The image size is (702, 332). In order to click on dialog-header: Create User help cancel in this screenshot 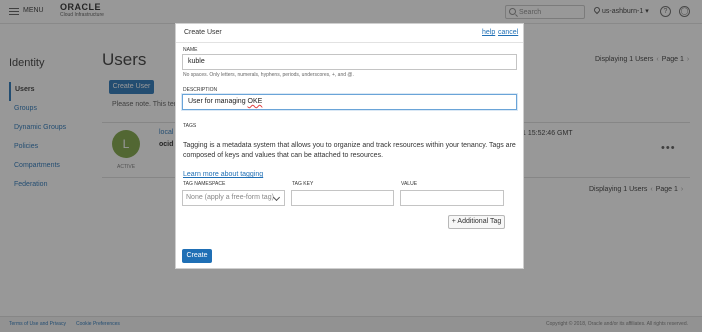, I will do `click(349, 33)`.